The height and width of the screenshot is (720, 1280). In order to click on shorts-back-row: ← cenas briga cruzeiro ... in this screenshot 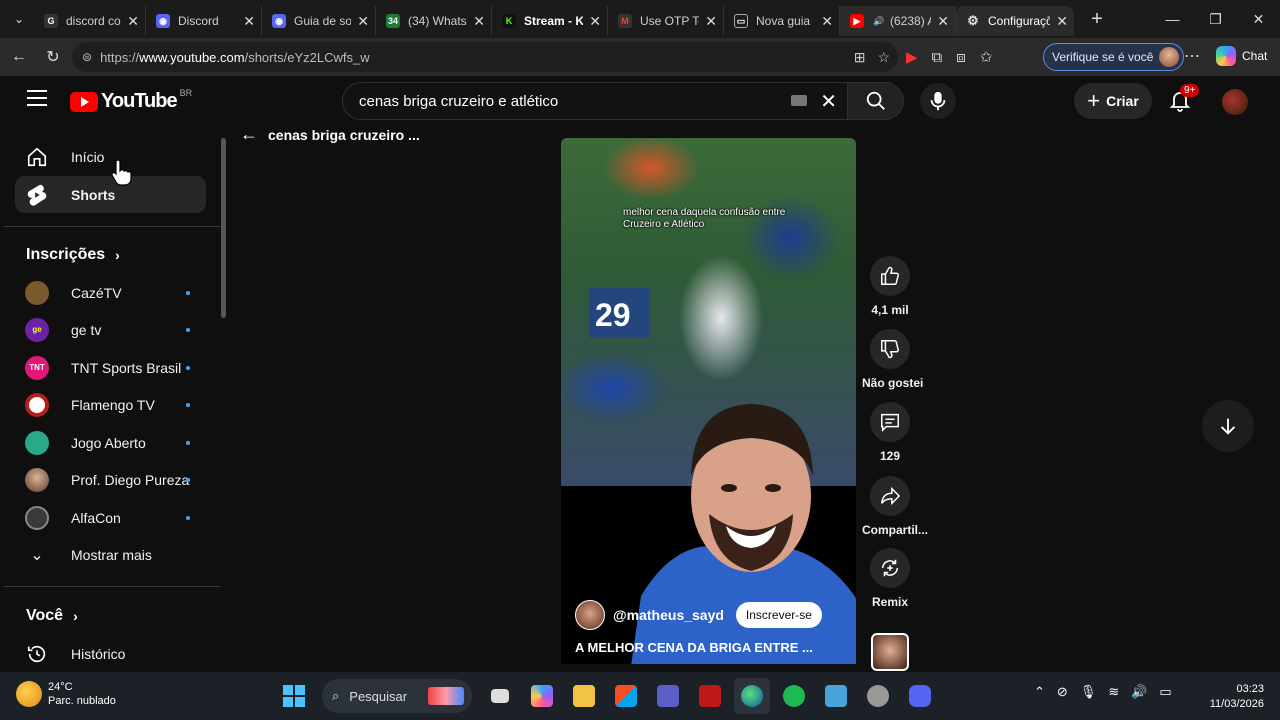, I will do `click(330, 134)`.